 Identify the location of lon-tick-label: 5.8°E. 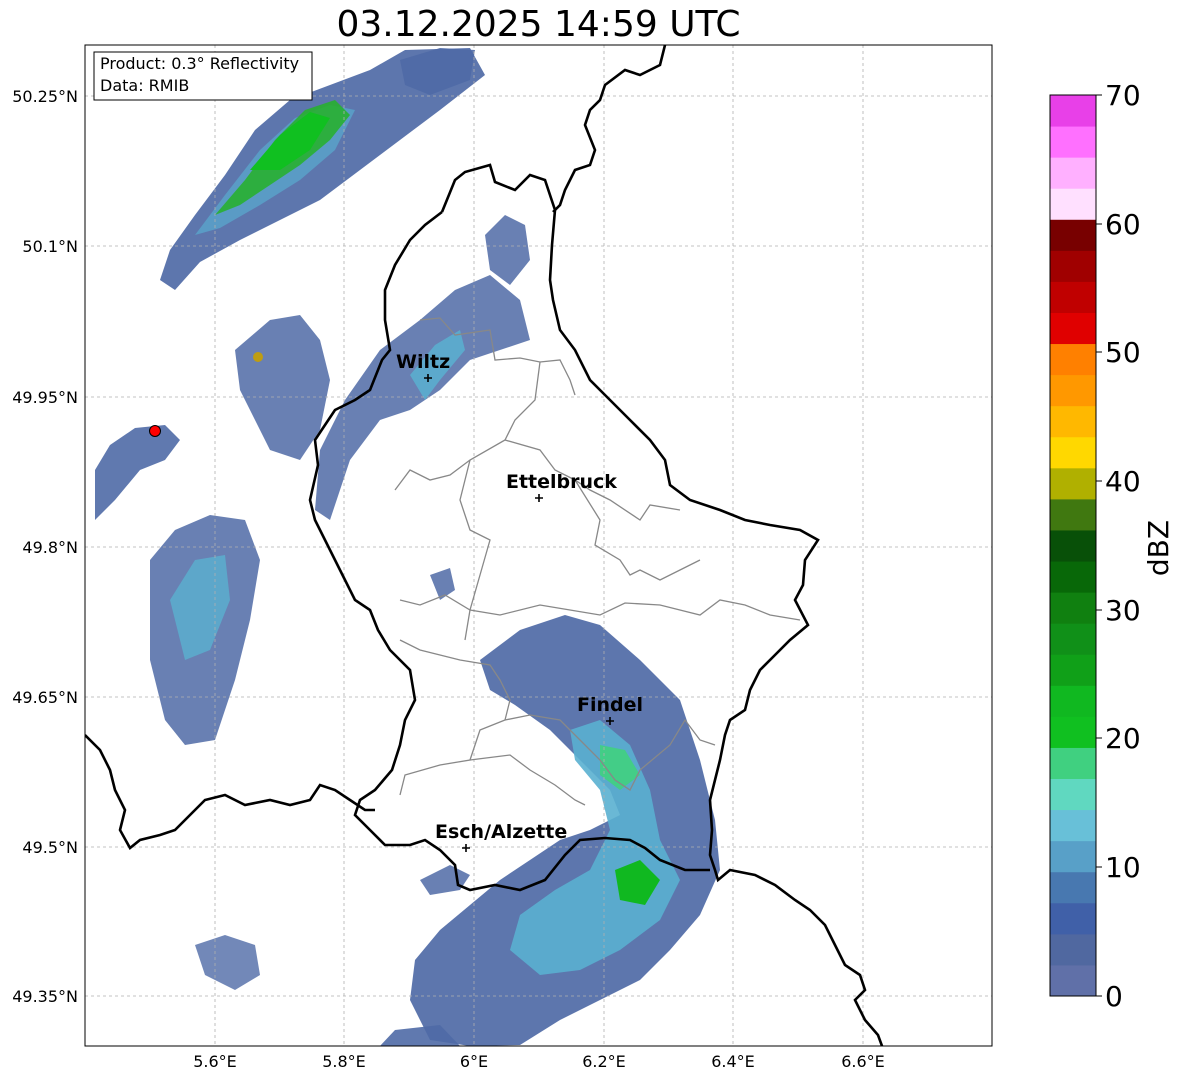
(344, 1061).